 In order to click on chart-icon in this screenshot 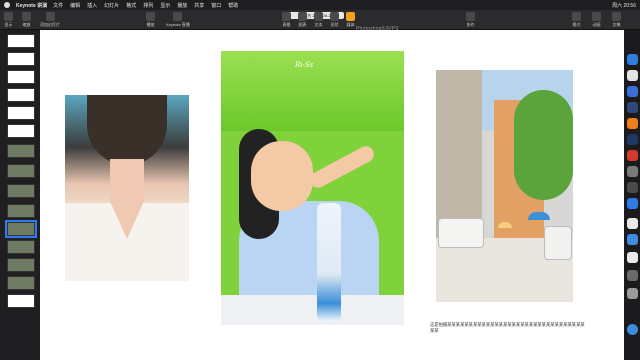, I will do `click(302, 16)`.